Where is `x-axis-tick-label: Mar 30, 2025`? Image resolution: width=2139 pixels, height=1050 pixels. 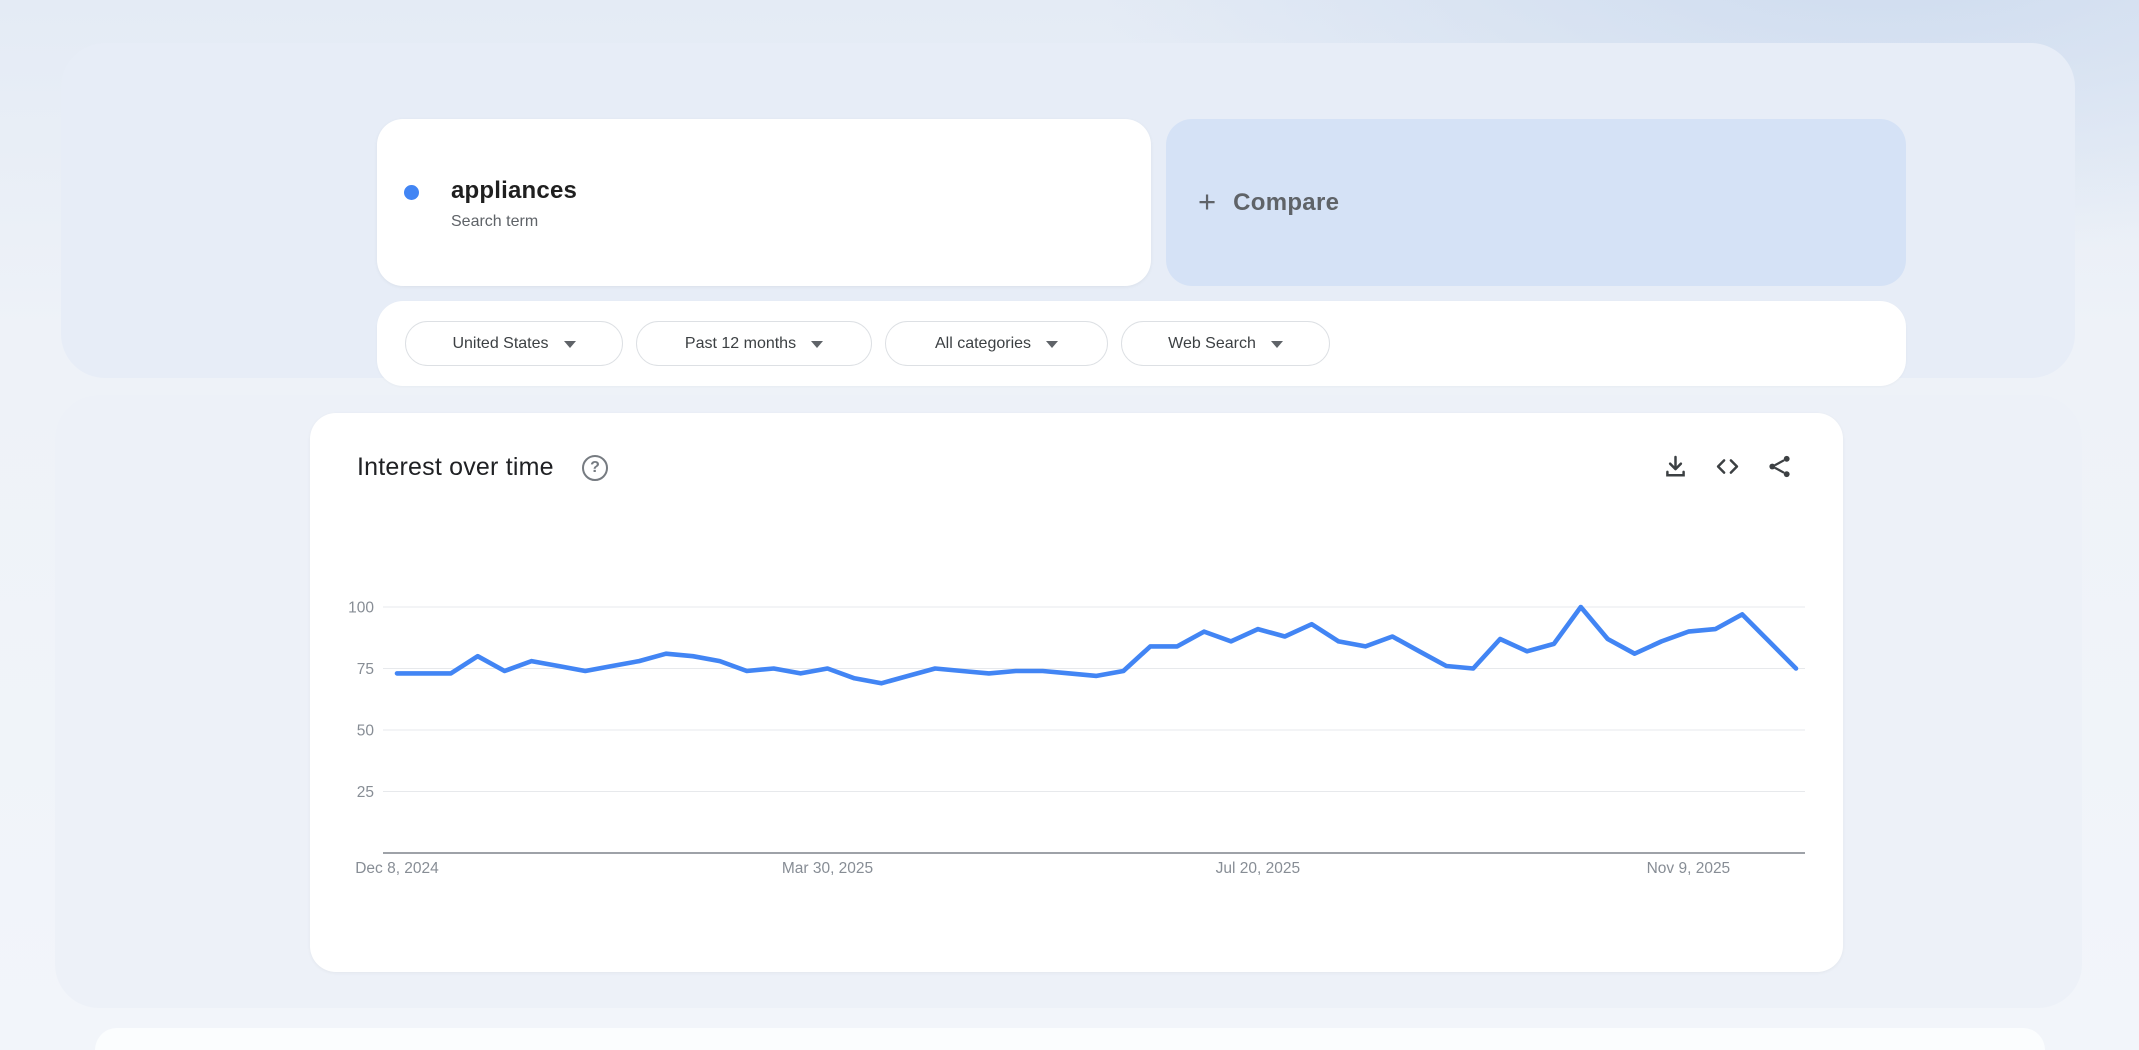 x-axis-tick-label: Mar 30, 2025 is located at coordinates (827, 868).